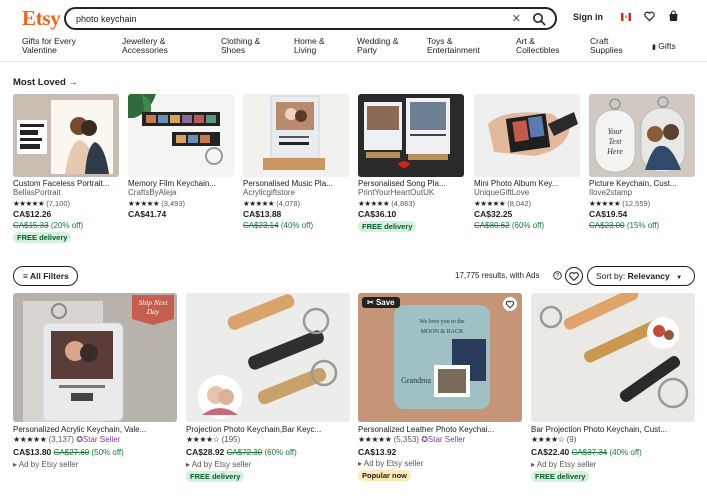  What do you see at coordinates (502, 192) in the screenshot?
I see `shop-name: UniqueGiftLove` at bounding box center [502, 192].